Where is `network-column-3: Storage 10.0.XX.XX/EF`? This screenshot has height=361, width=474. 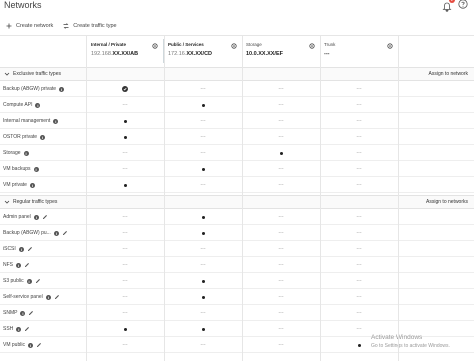 network-column-3: Storage 10.0.XX.XX/EF is located at coordinates (281, 51).